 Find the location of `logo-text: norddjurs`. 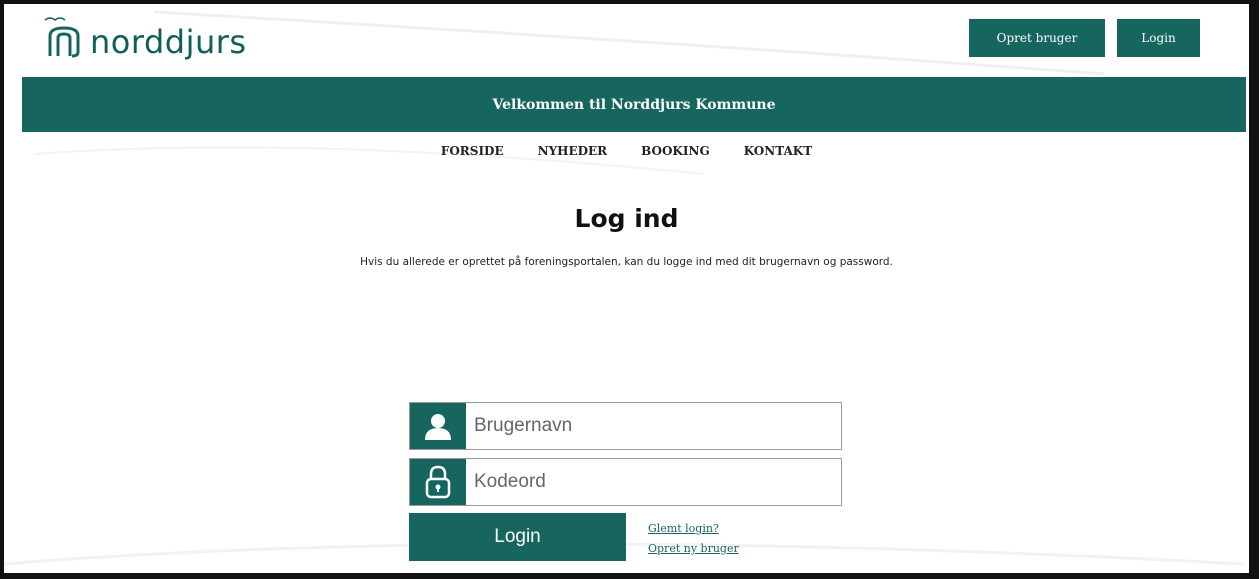

logo-text: norddjurs is located at coordinates (168, 42).